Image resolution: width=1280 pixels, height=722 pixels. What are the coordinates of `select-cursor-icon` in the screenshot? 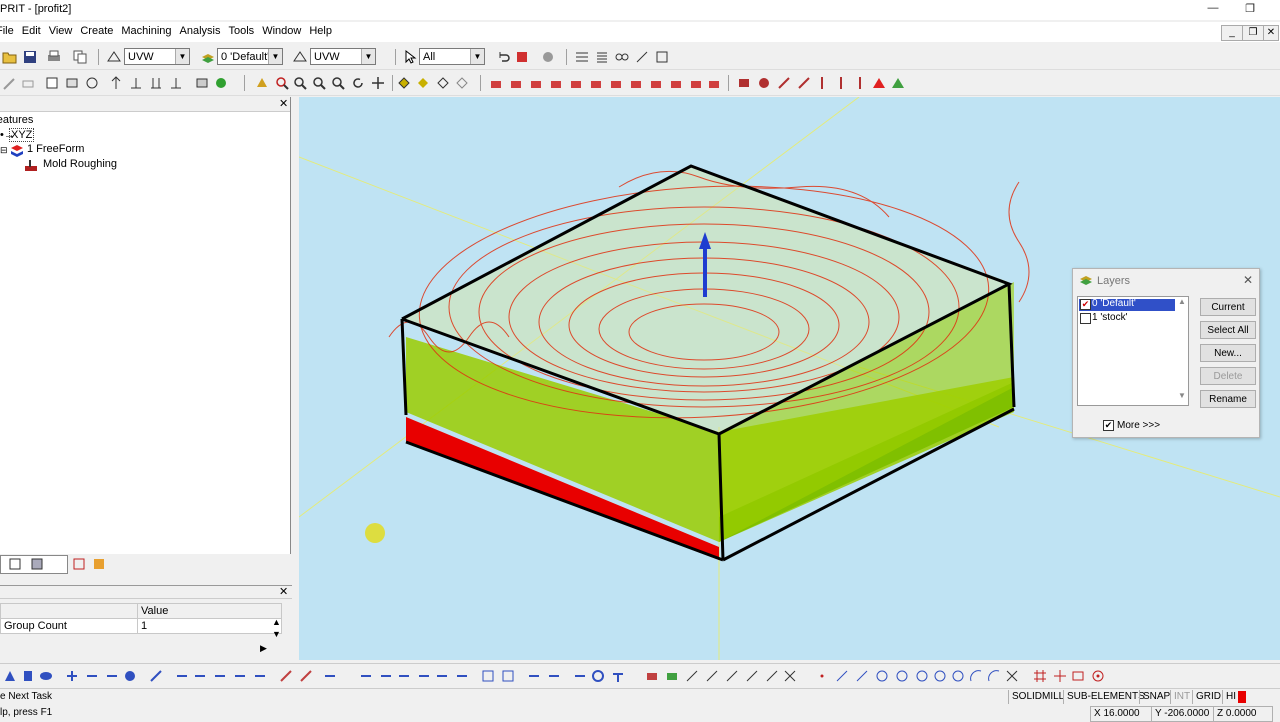 It's located at (410, 57).